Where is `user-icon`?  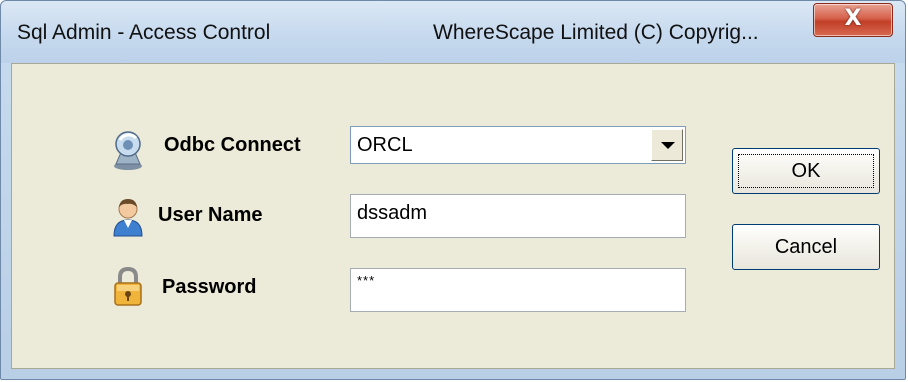
user-icon is located at coordinates (128, 216).